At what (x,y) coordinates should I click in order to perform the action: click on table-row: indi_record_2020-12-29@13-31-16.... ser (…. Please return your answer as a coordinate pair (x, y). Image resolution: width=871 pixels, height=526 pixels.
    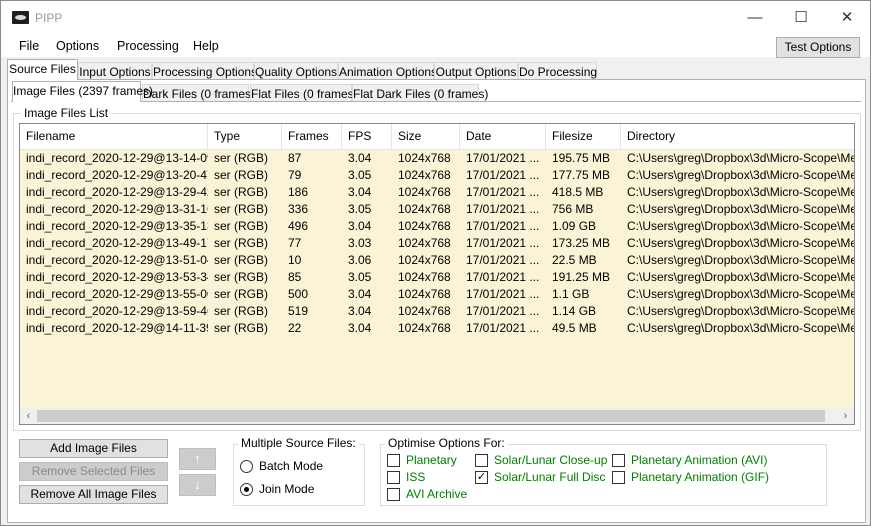
    Looking at the image, I should click on (437, 209).